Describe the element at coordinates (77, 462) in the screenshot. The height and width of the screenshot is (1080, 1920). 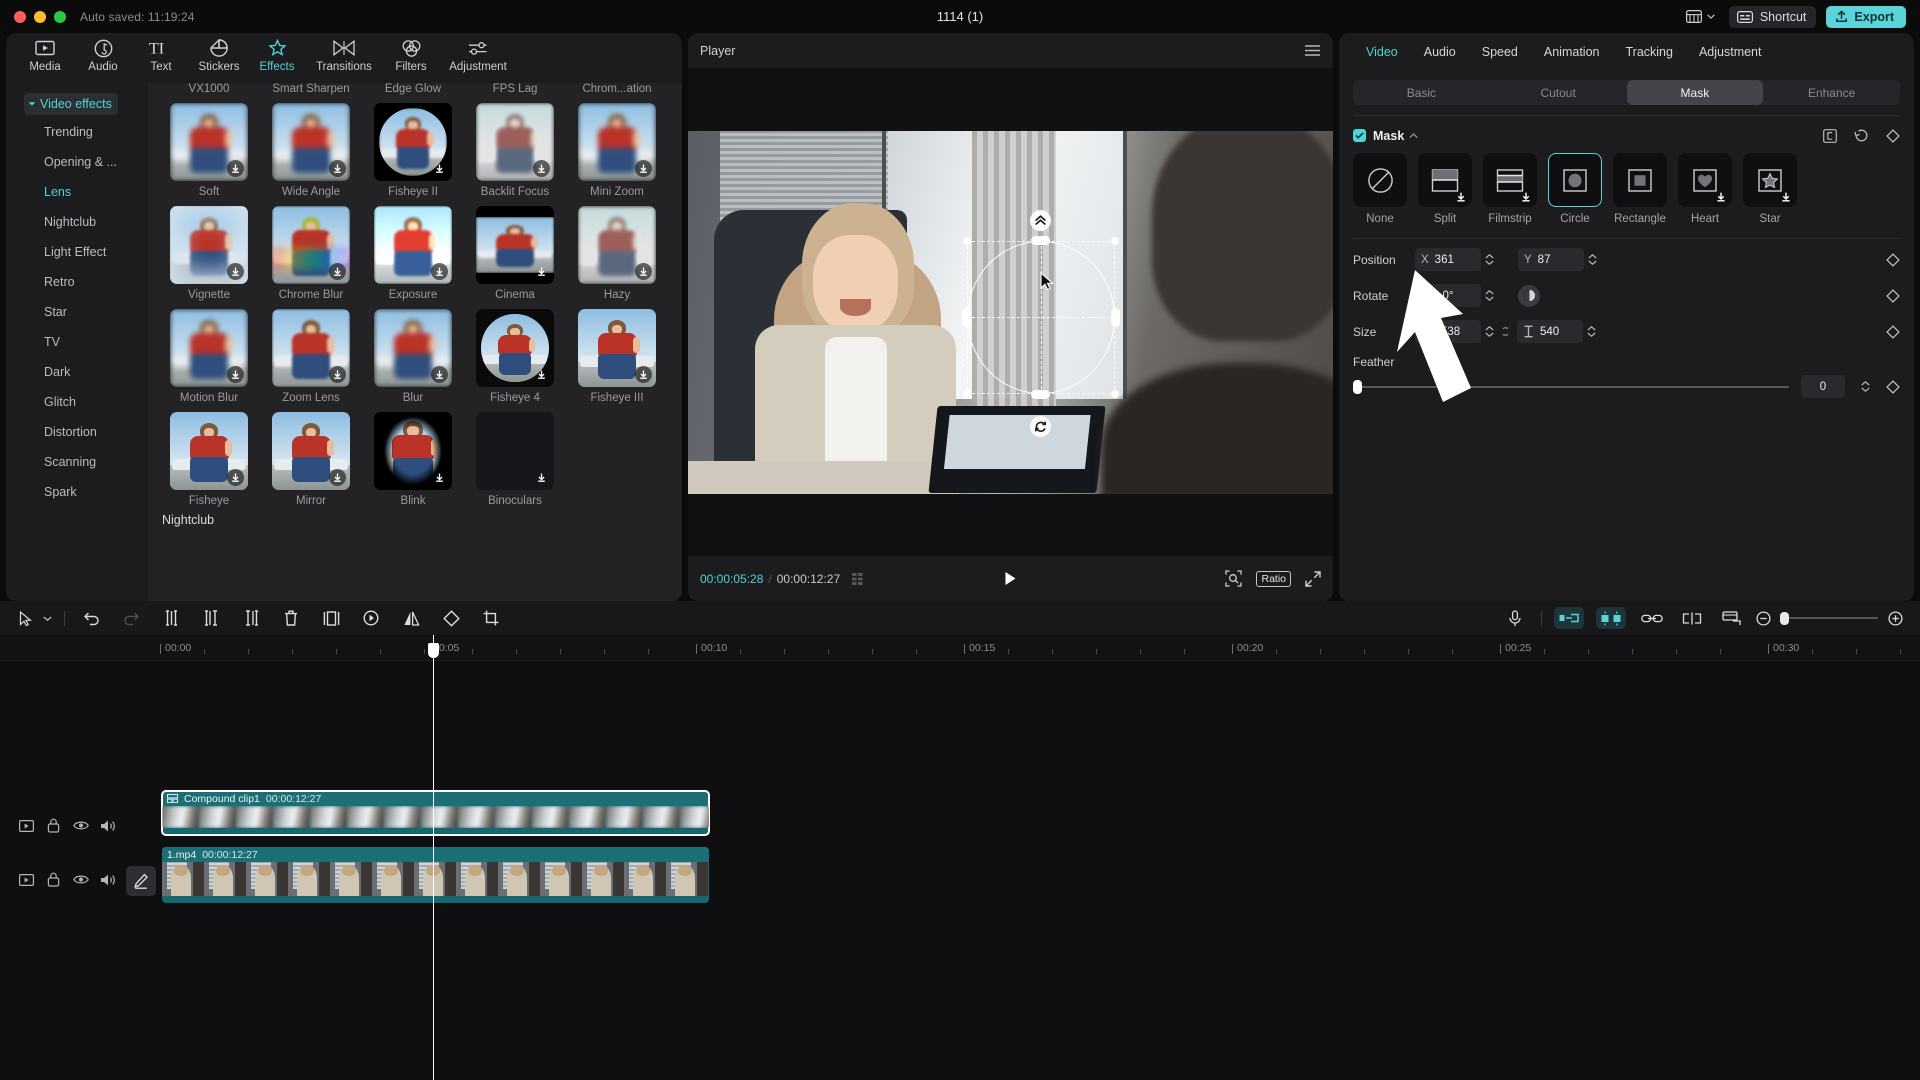
I see `sidebar-item-scanning: Scanning` at that location.